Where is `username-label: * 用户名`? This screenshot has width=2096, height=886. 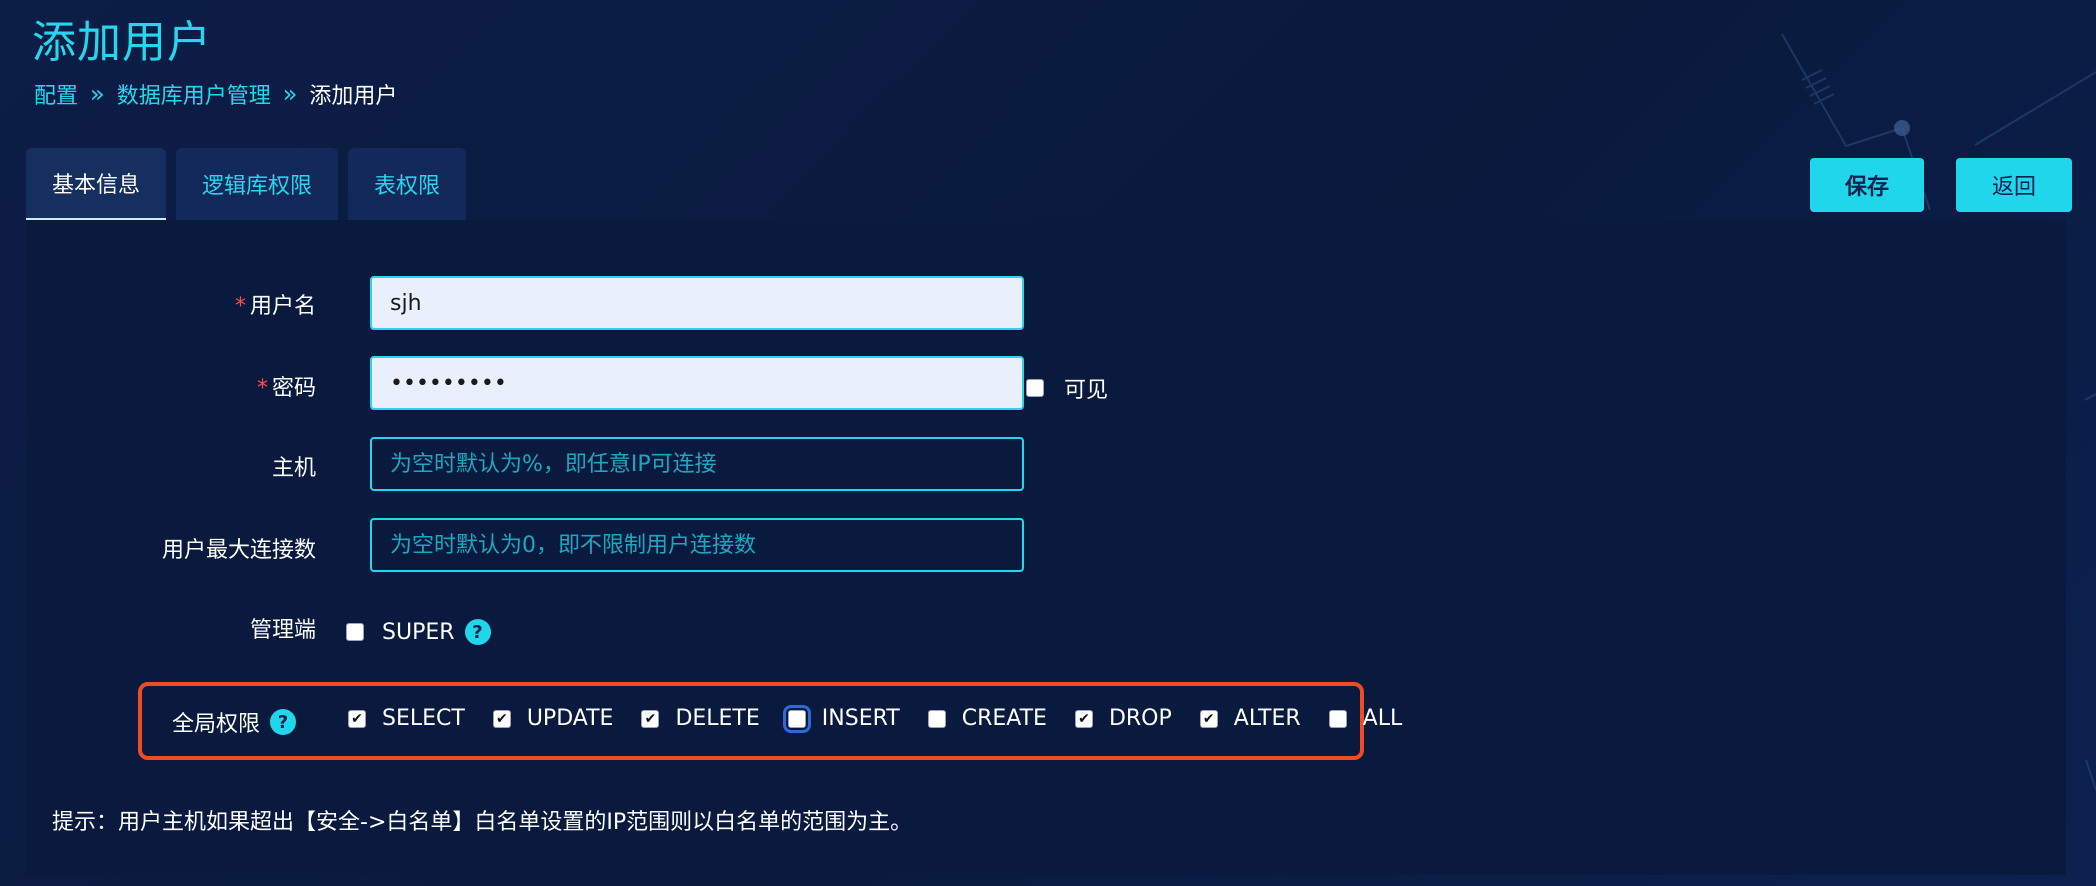 username-label: * 用户名 is located at coordinates (275, 306).